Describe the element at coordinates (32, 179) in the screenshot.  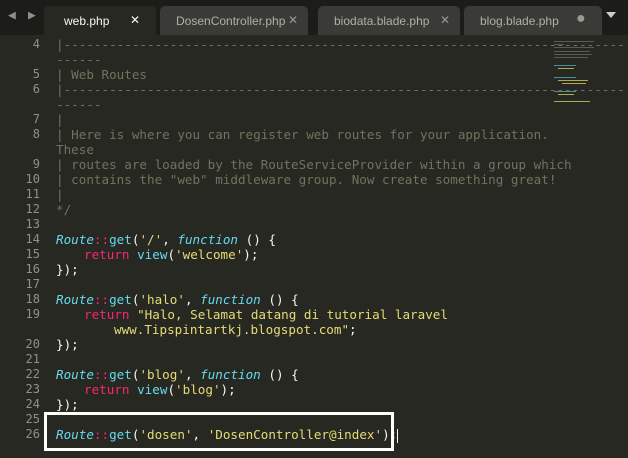
I see `line-number: 10` at that location.